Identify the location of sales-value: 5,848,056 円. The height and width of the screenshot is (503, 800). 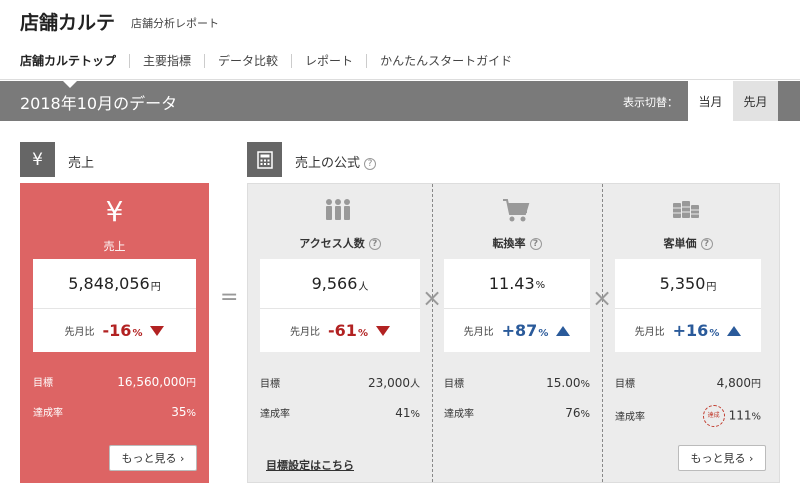
(114, 284).